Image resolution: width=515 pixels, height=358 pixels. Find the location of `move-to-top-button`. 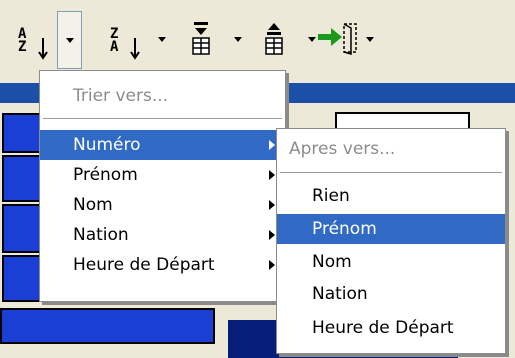

move-to-top-button is located at coordinates (275, 40).